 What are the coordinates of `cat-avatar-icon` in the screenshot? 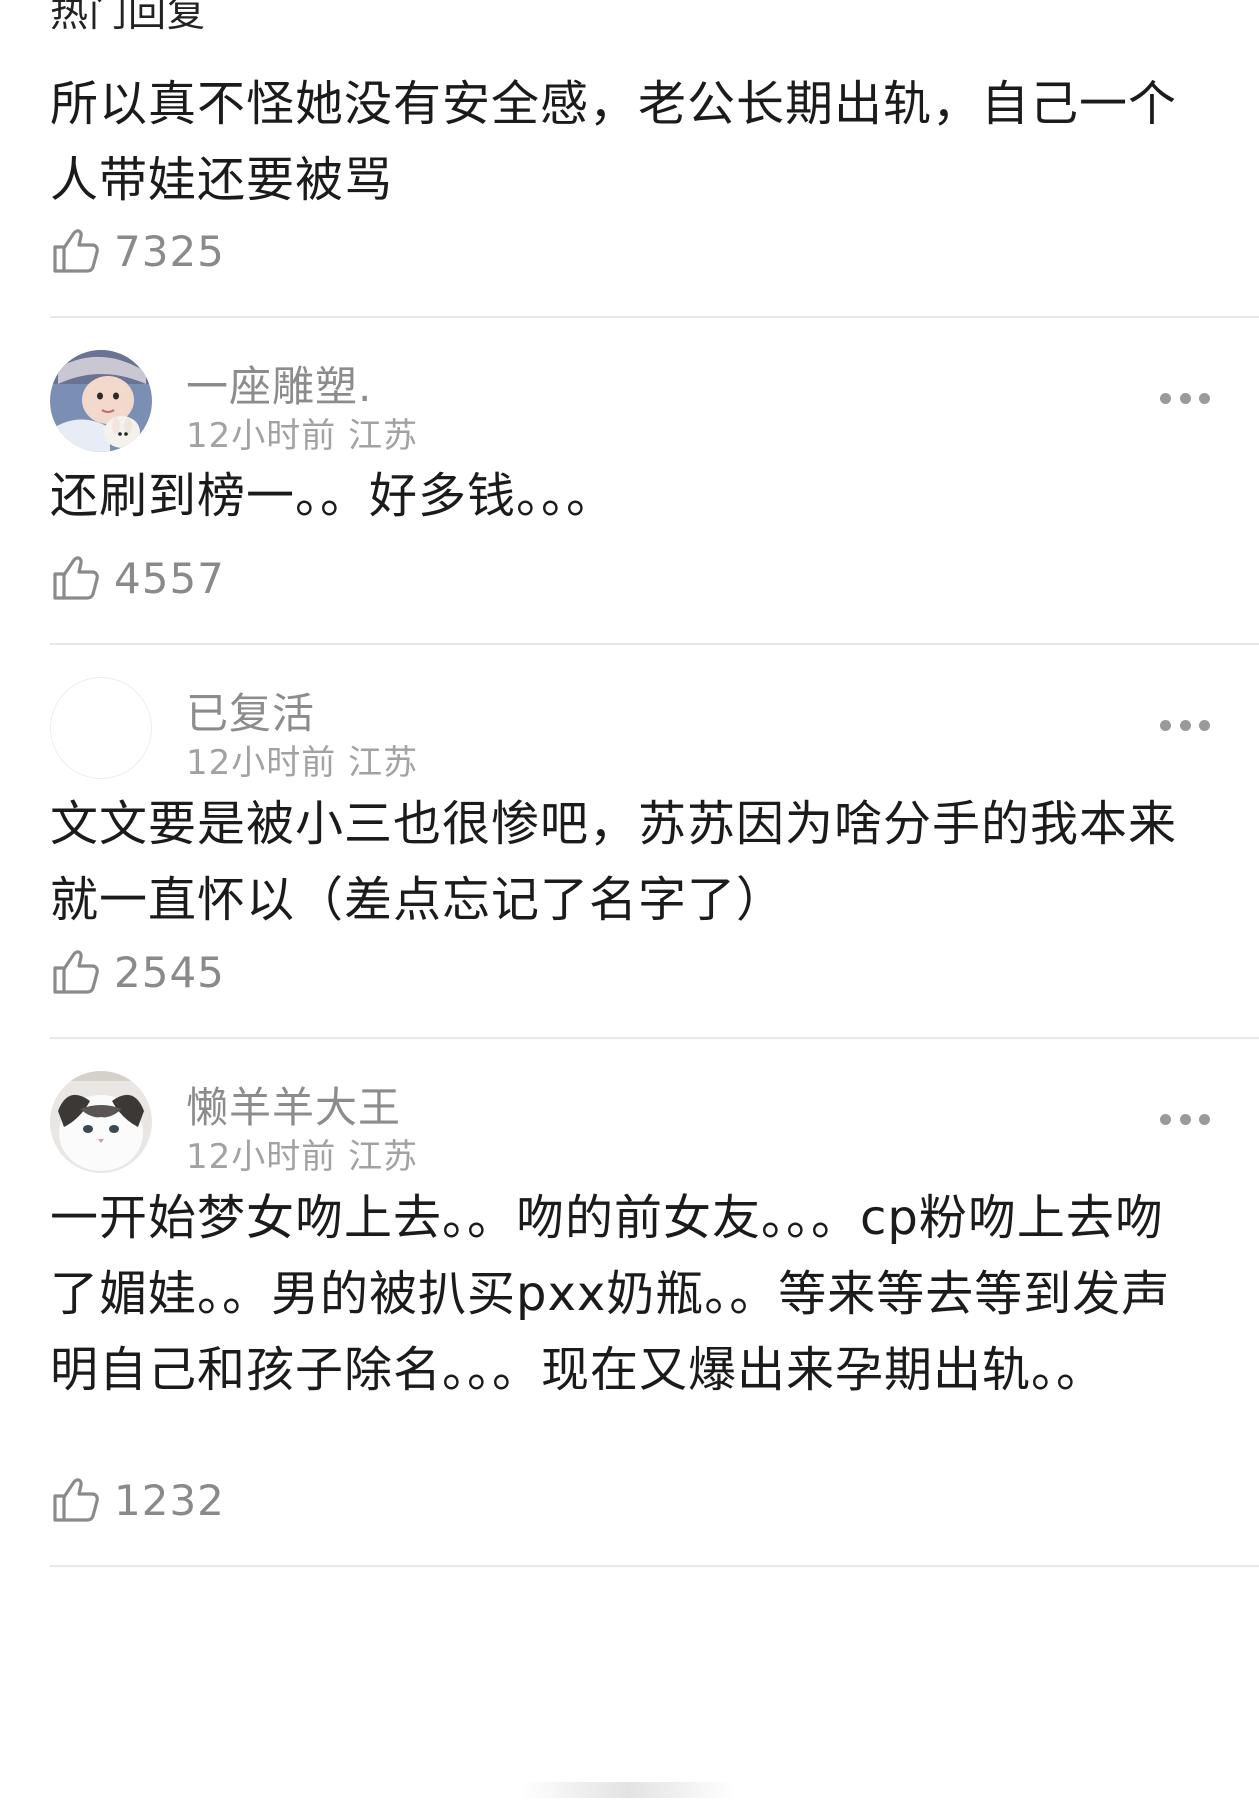 It's located at (101, 1122).